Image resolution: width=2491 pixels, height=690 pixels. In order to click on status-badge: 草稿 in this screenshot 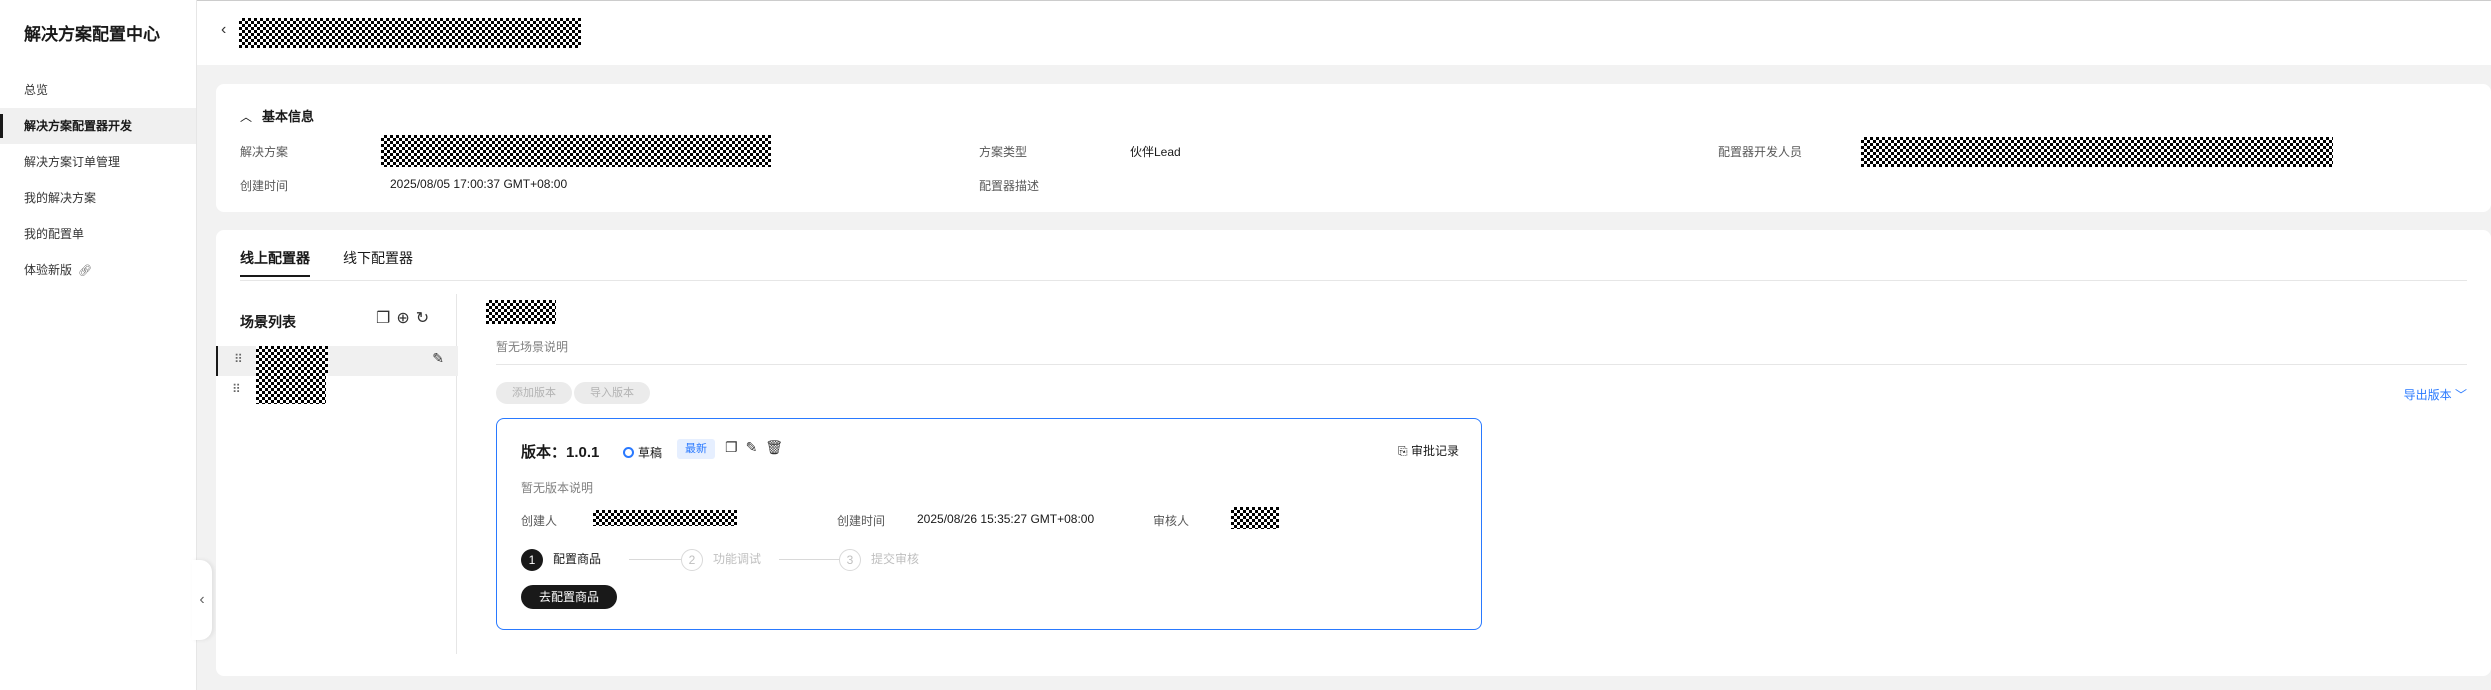, I will do `click(642, 452)`.